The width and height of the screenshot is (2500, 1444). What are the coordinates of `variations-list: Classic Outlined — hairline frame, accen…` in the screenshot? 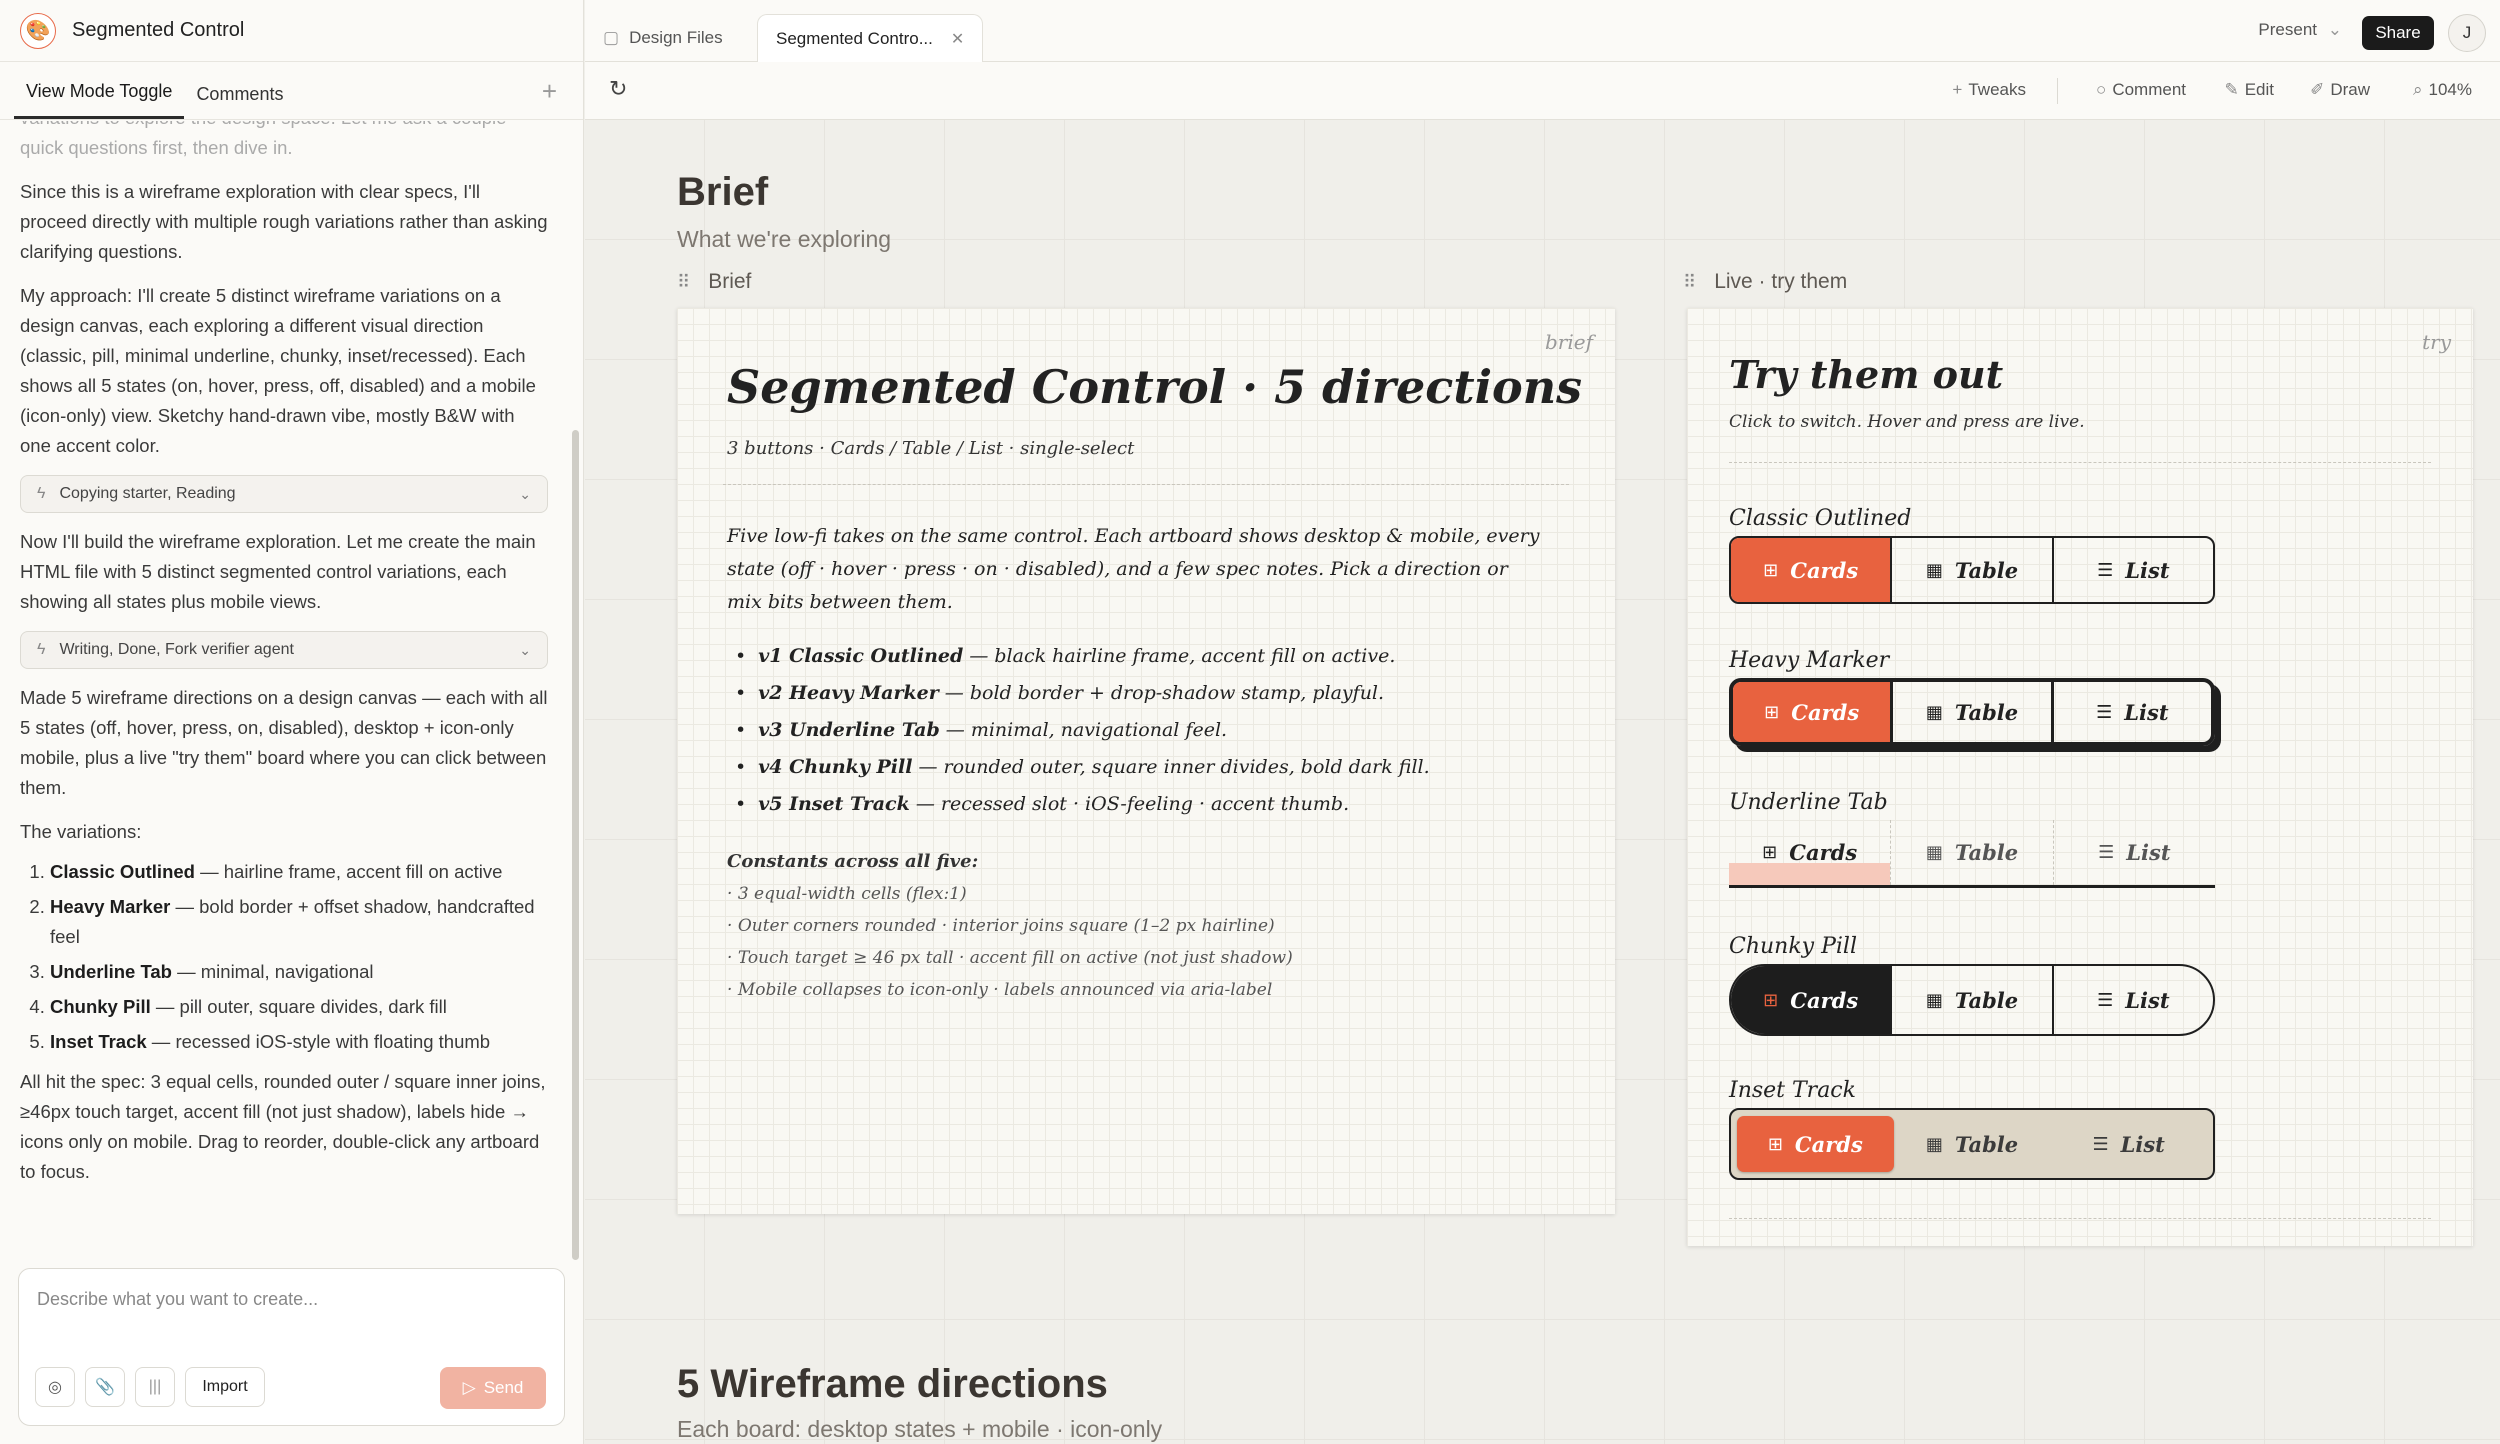 It's located at (284, 957).